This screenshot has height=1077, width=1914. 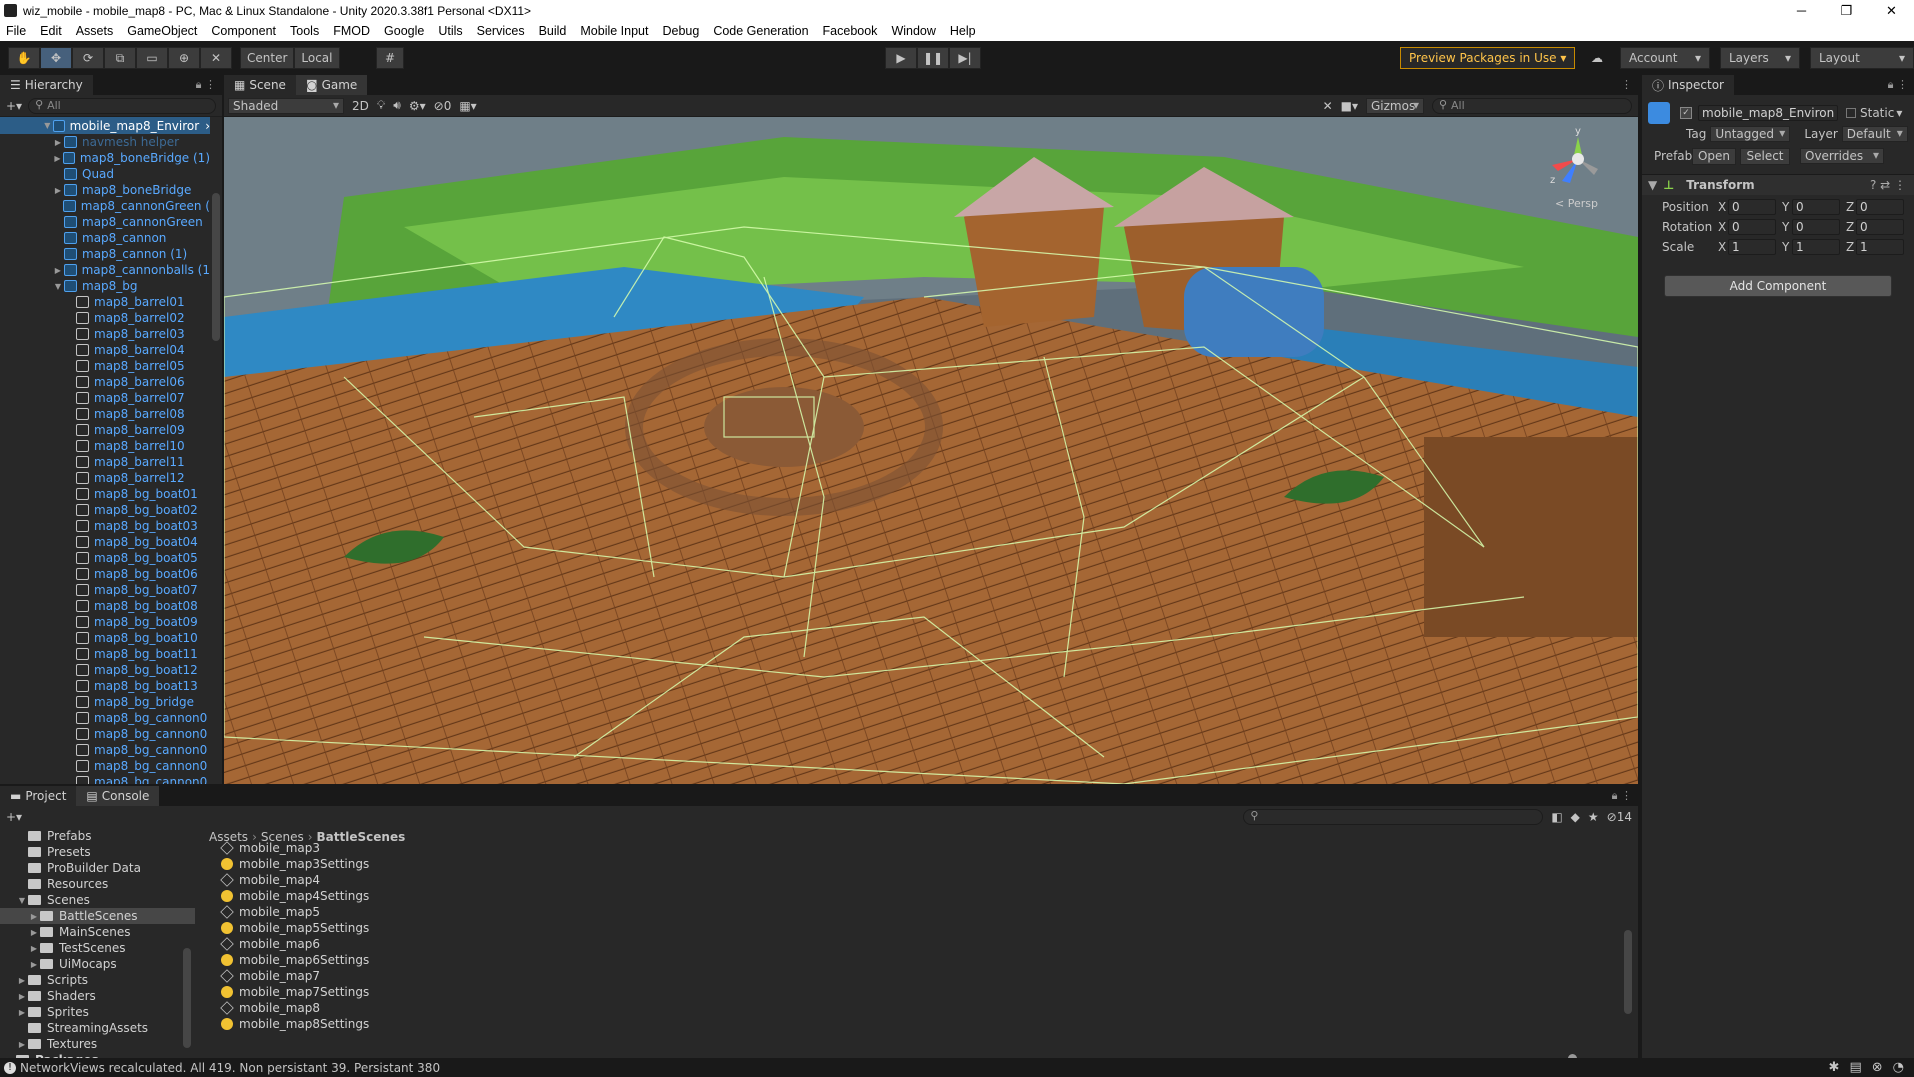 What do you see at coordinates (1834, 1067) in the screenshot?
I see `debug-icon: ✱` at bounding box center [1834, 1067].